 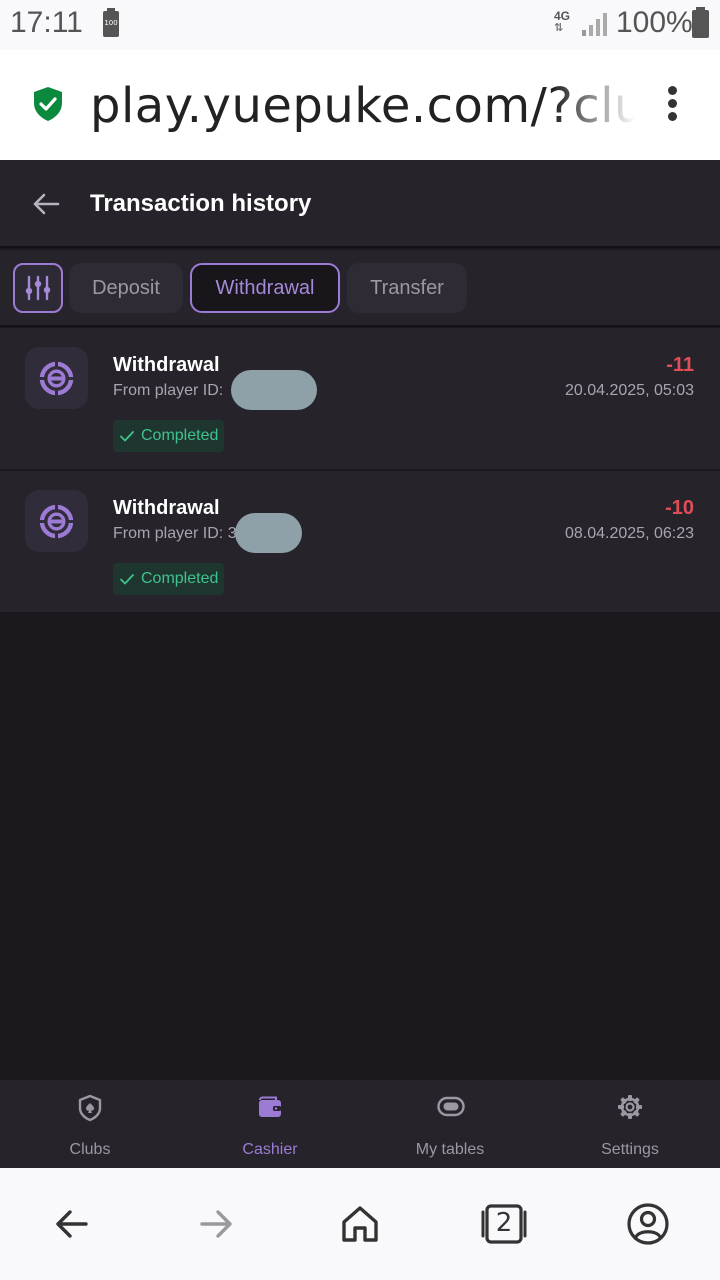 I want to click on wallet-icon, so click(x=270, y=1106).